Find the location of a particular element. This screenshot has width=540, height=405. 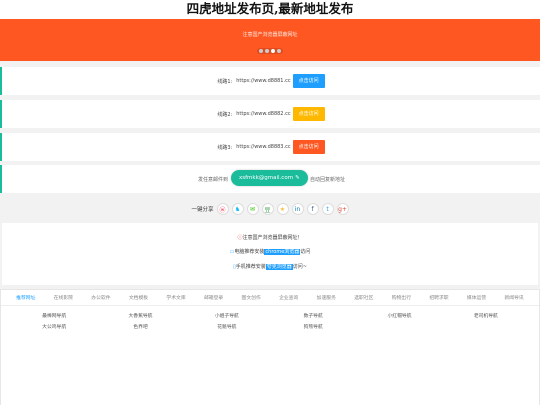

nav-tab: 加速服务 is located at coordinates (326, 297).